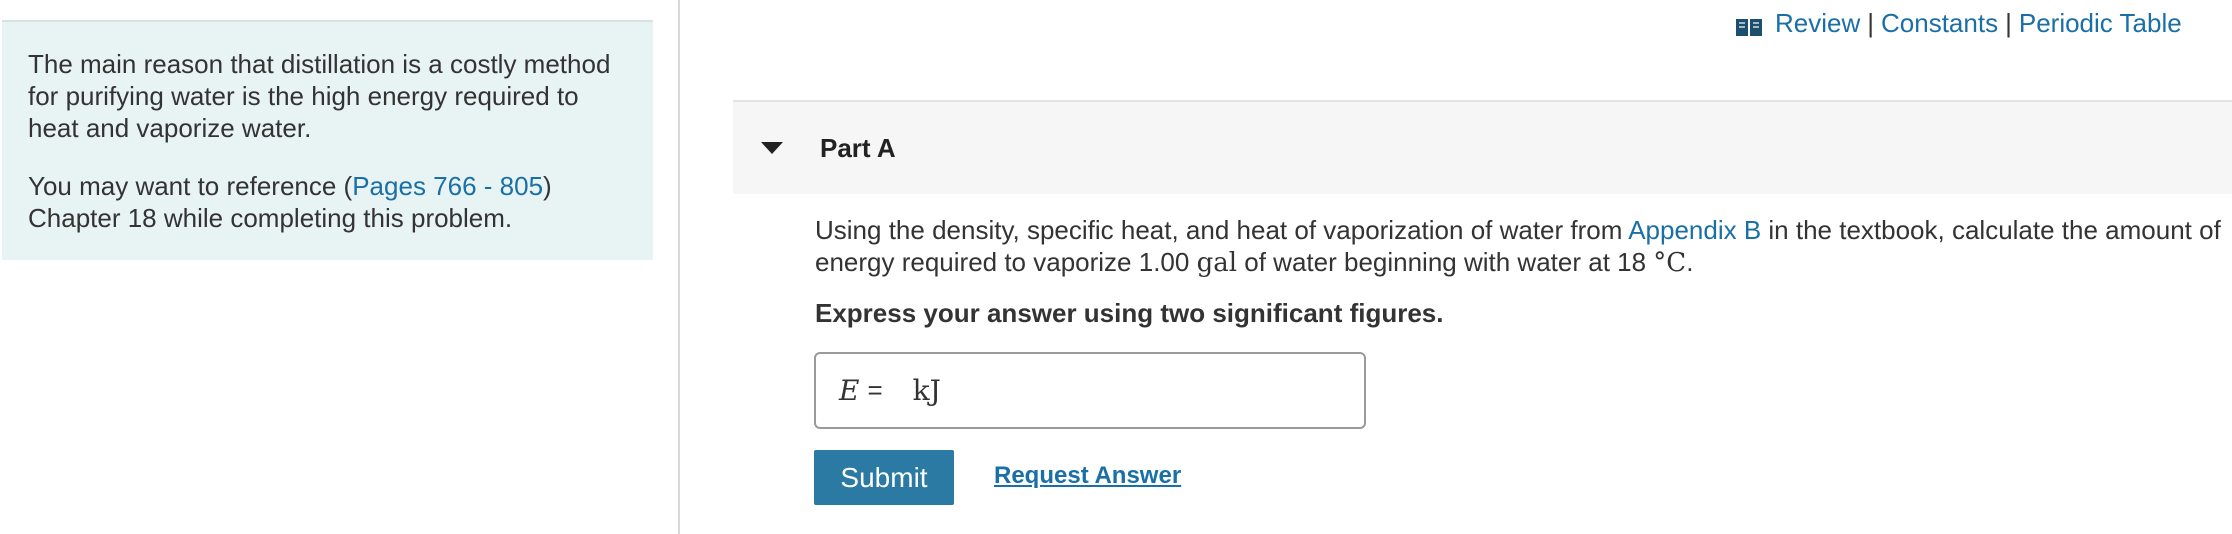  Describe the element at coordinates (547, 186) in the screenshot. I see `reference-suffix: )` at that location.